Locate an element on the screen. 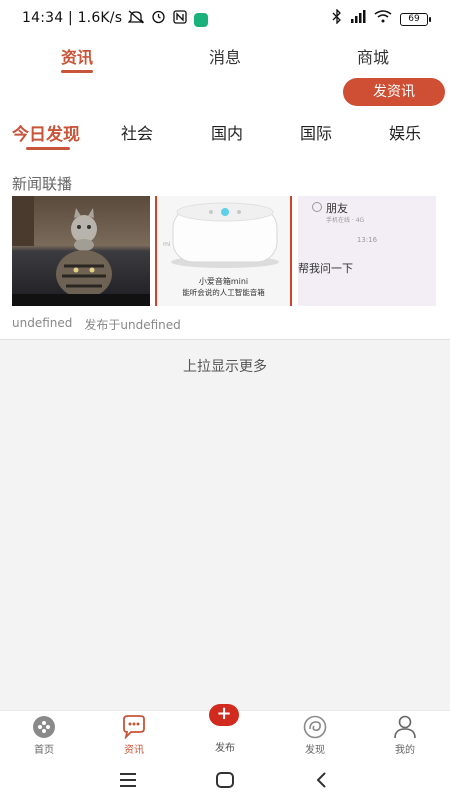 The height and width of the screenshot is (800, 450). tab-news: 资讯 is located at coordinates (77, 56).